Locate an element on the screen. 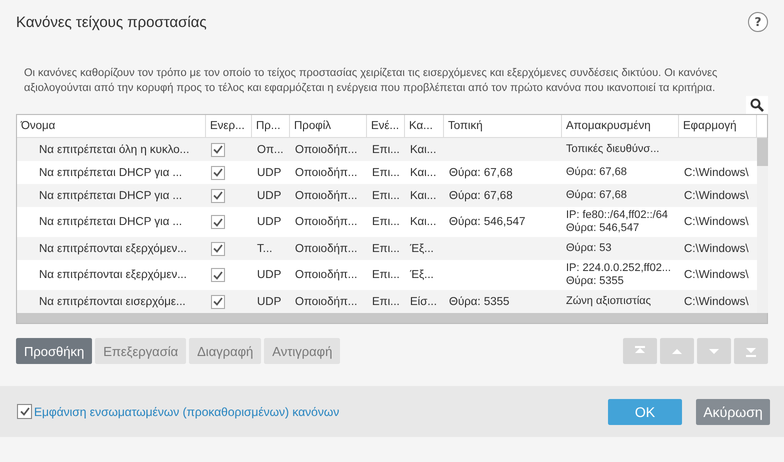 The height and width of the screenshot is (462, 784). search-button is located at coordinates (757, 105).